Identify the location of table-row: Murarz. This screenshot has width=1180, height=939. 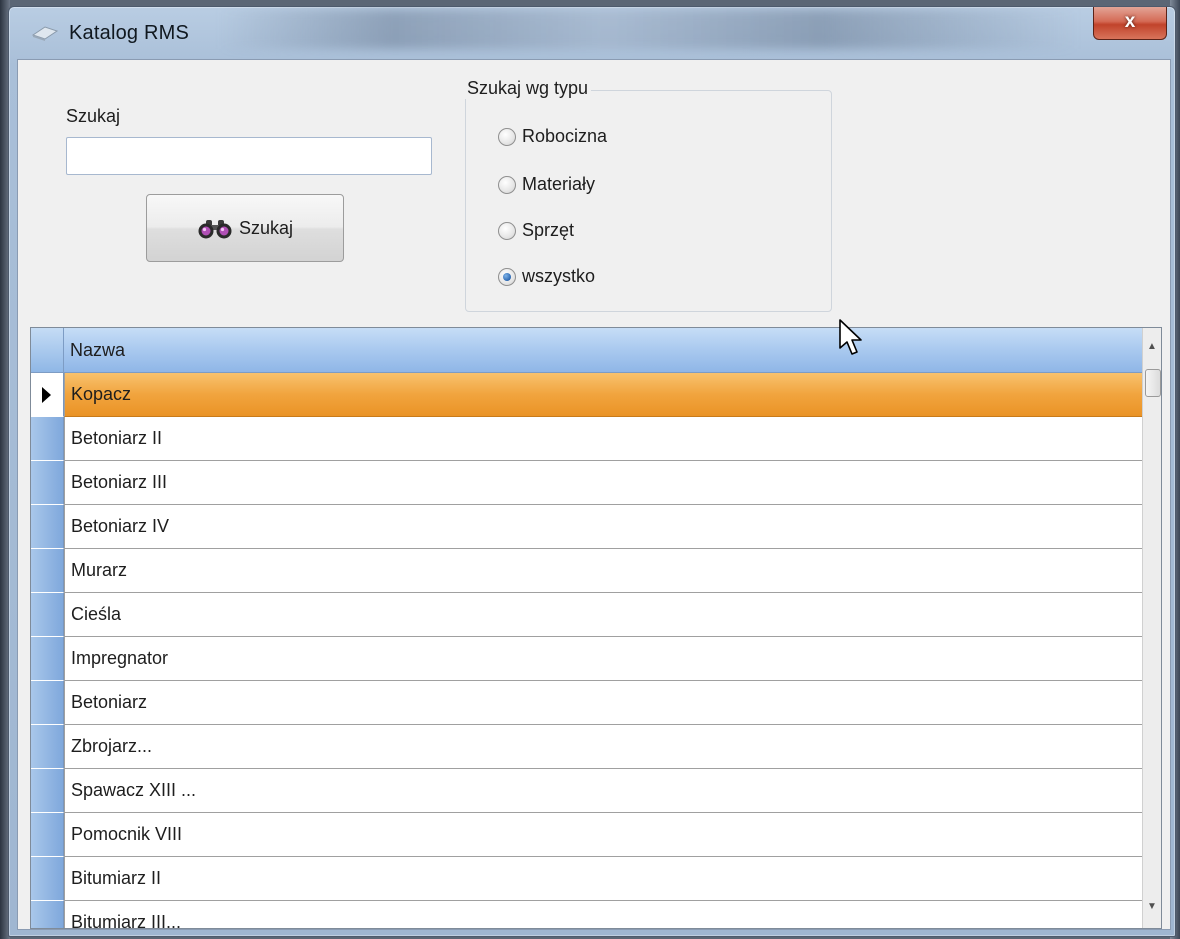
(586, 571).